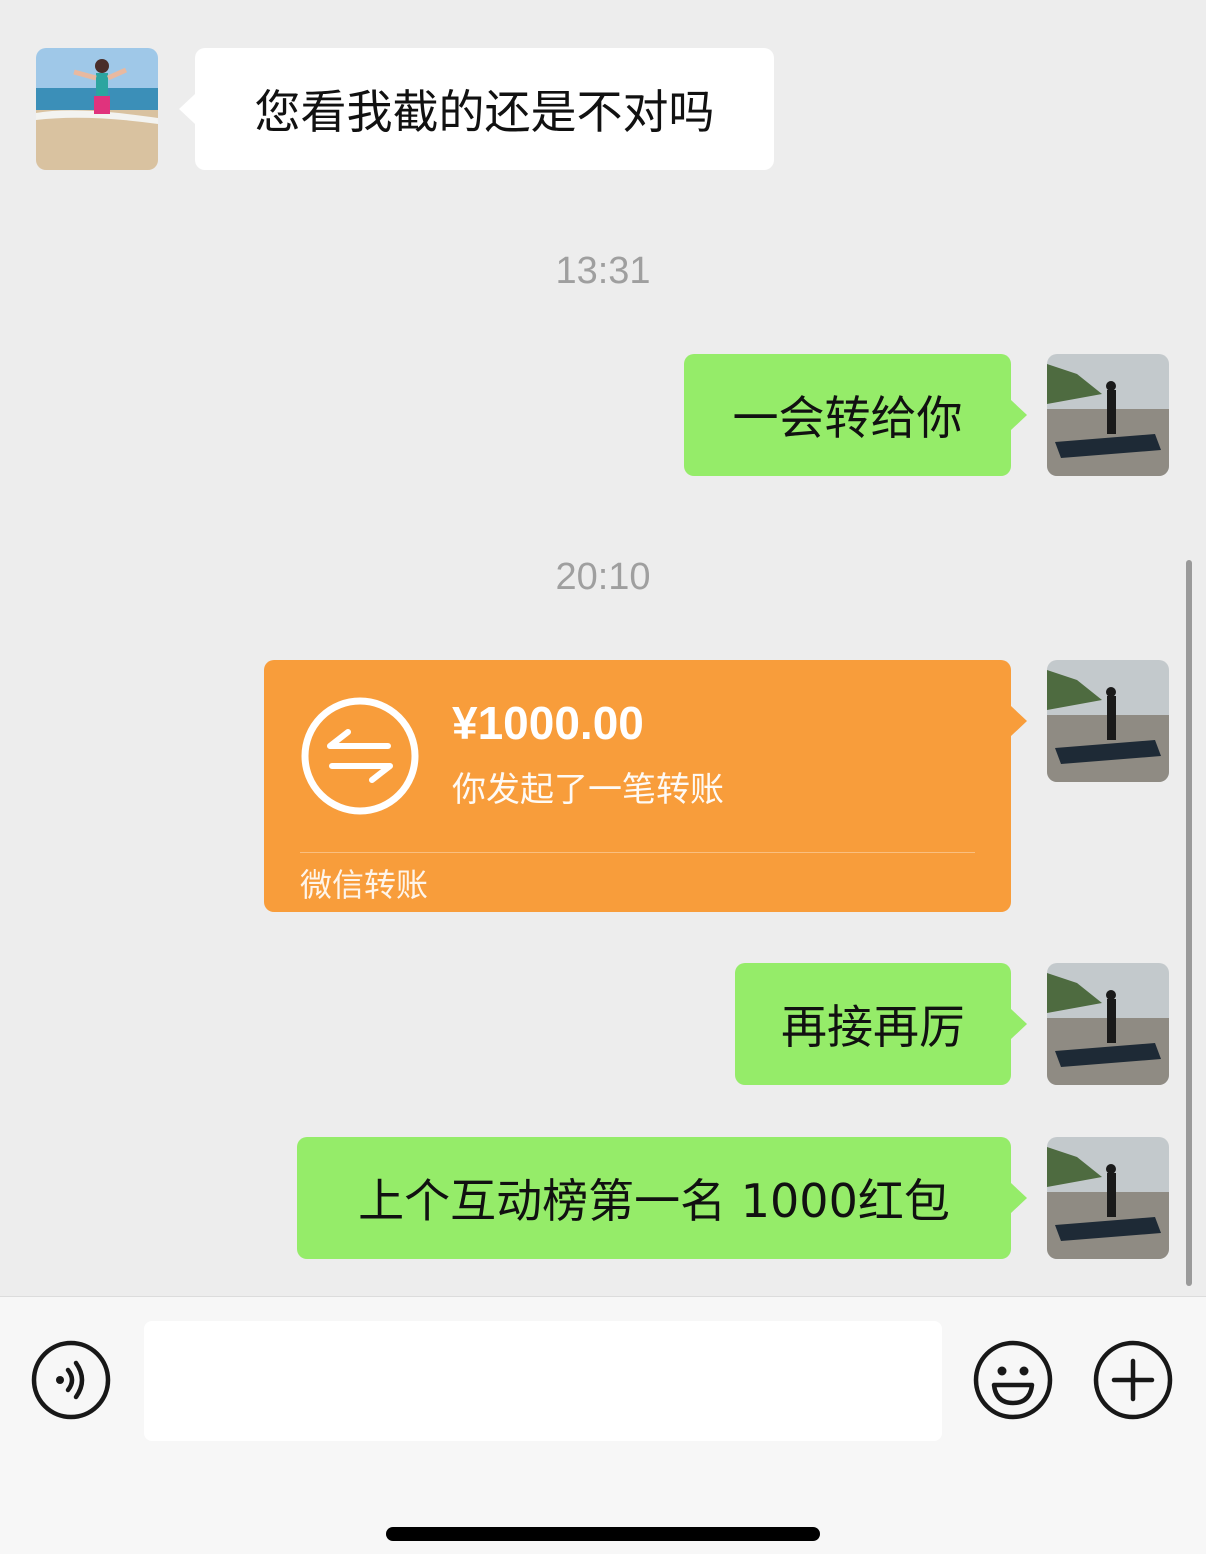 This screenshot has height=1554, width=1206. What do you see at coordinates (603, 1534) in the screenshot?
I see `home-indicator` at bounding box center [603, 1534].